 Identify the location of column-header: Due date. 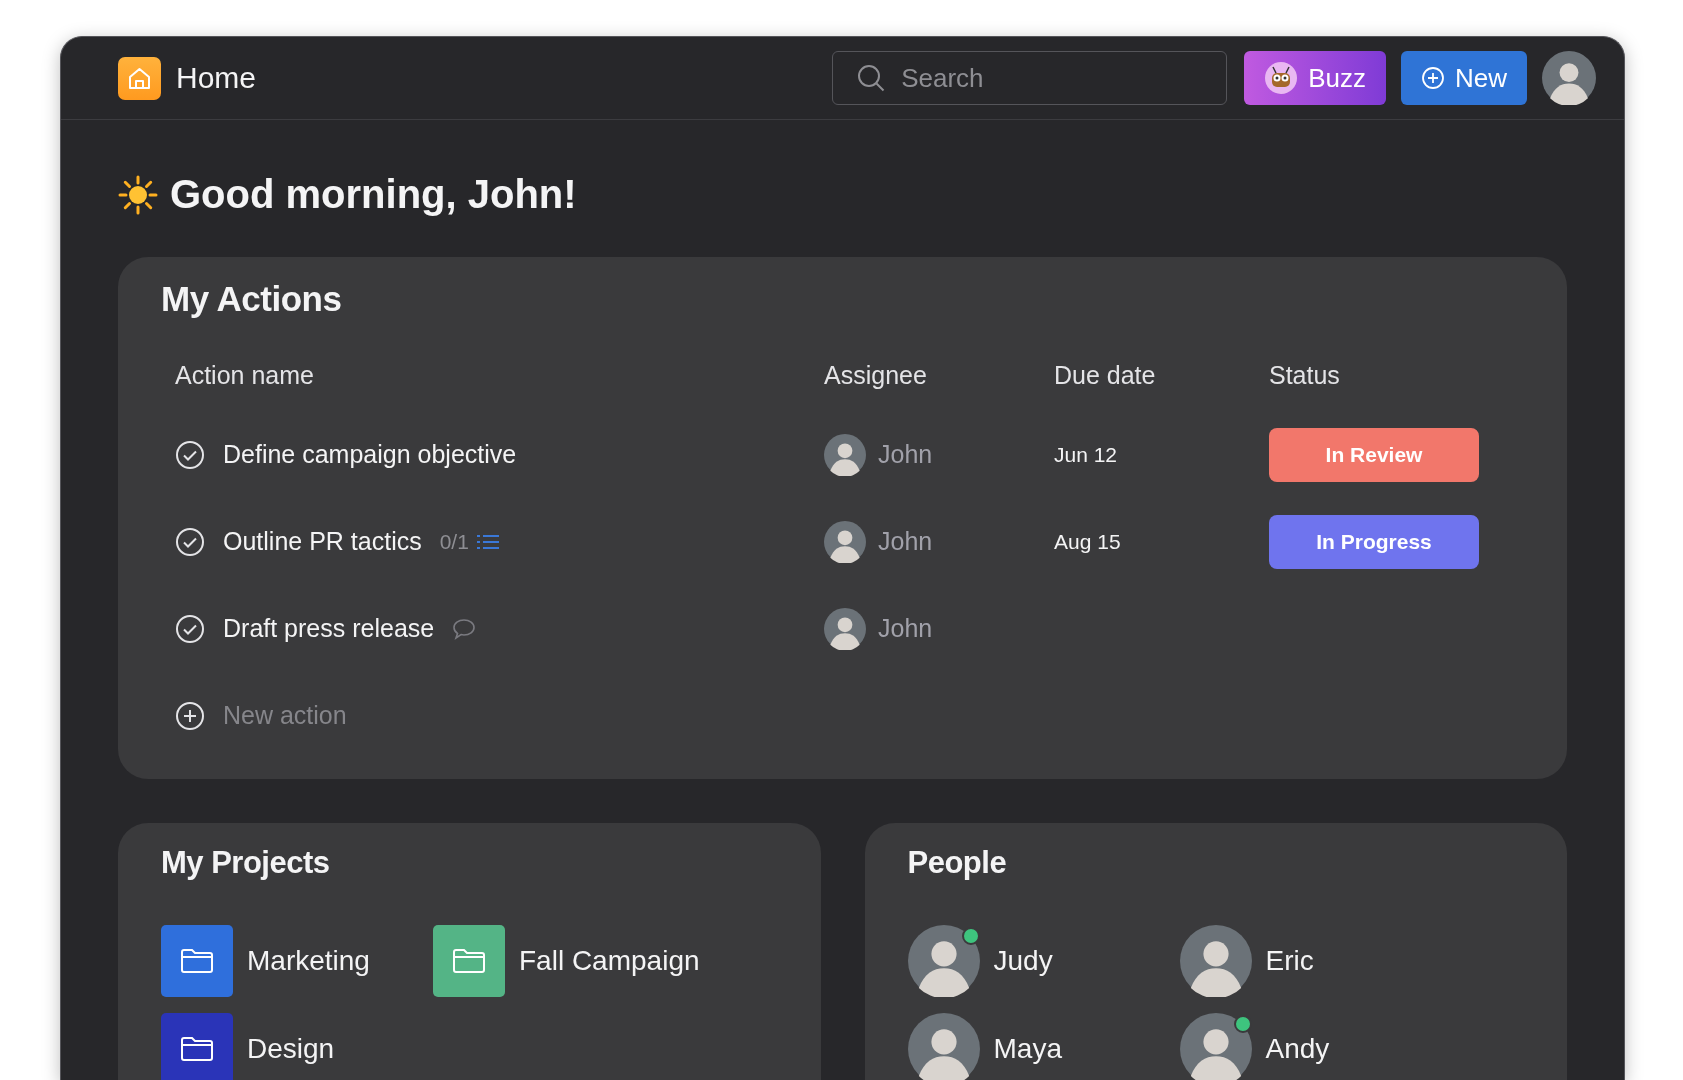
(1105, 375).